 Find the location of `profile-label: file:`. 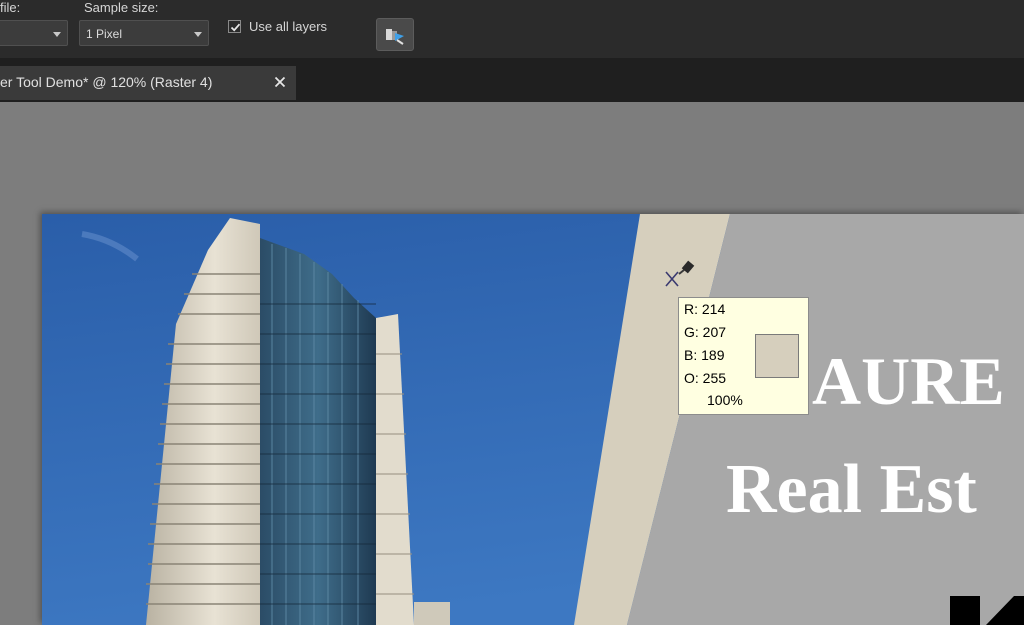

profile-label: file: is located at coordinates (10, 7).